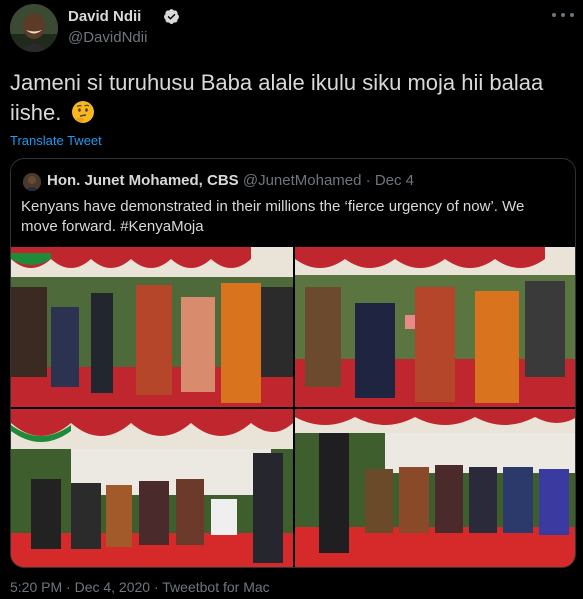 The height and width of the screenshot is (599, 583). What do you see at coordinates (140, 587) in the screenshot?
I see `tweet-meta: 5:20 PM · Dec 4, 2020 · Tweetbot for Mac` at bounding box center [140, 587].